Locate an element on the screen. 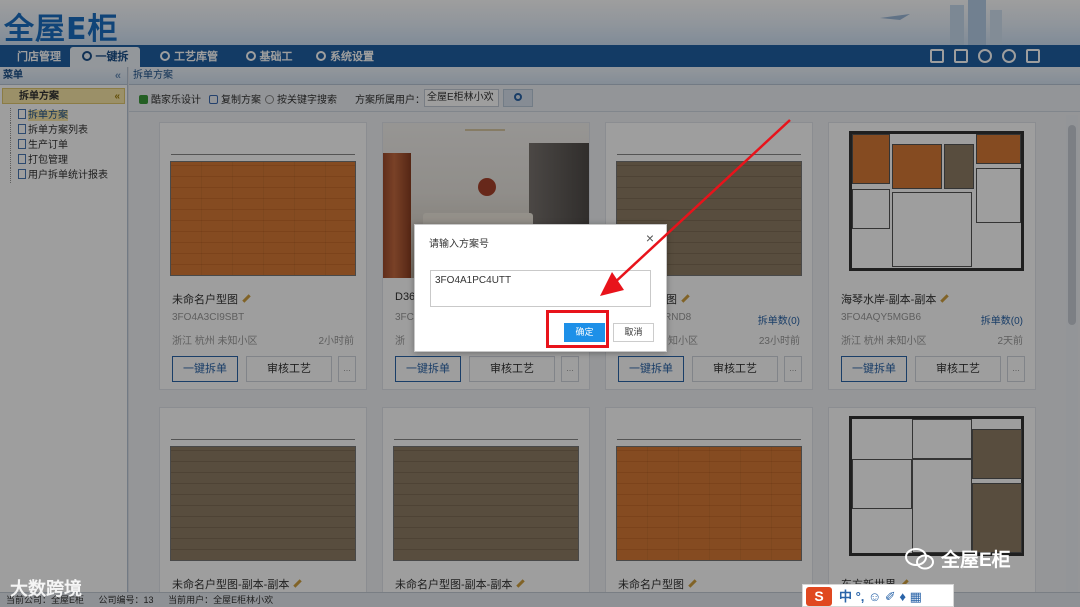  ime-tools: 中 °, ☺ ✐ ♦ ▦ is located at coordinates (880, 596).